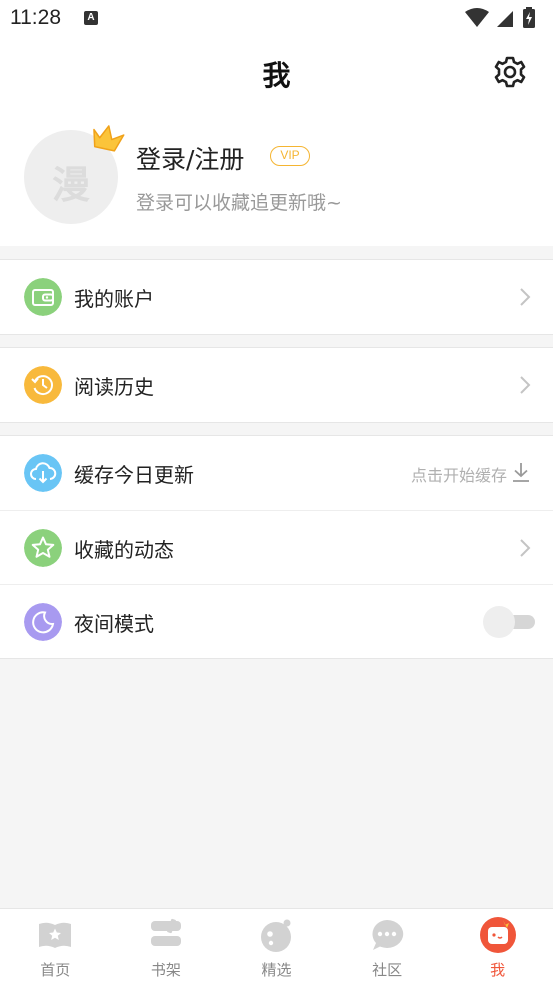 Image resolution: width=553 pixels, height=984 pixels. What do you see at coordinates (276, 75) in the screenshot?
I see `page-title: 我` at bounding box center [276, 75].